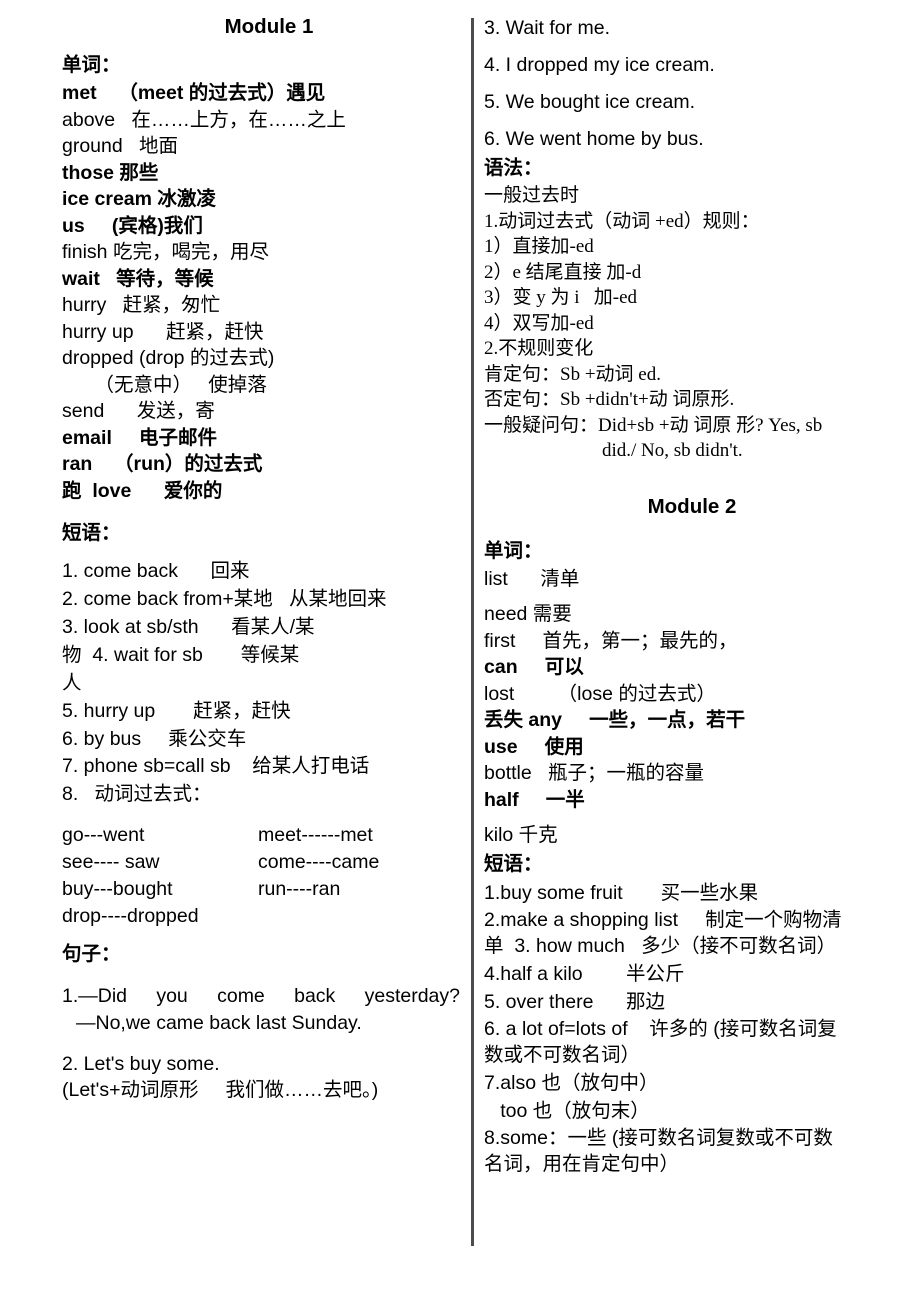  I want to click on phrase-entry: 6. a lot of=lots of 许多的 (接可数名词复, so click(660, 1028).